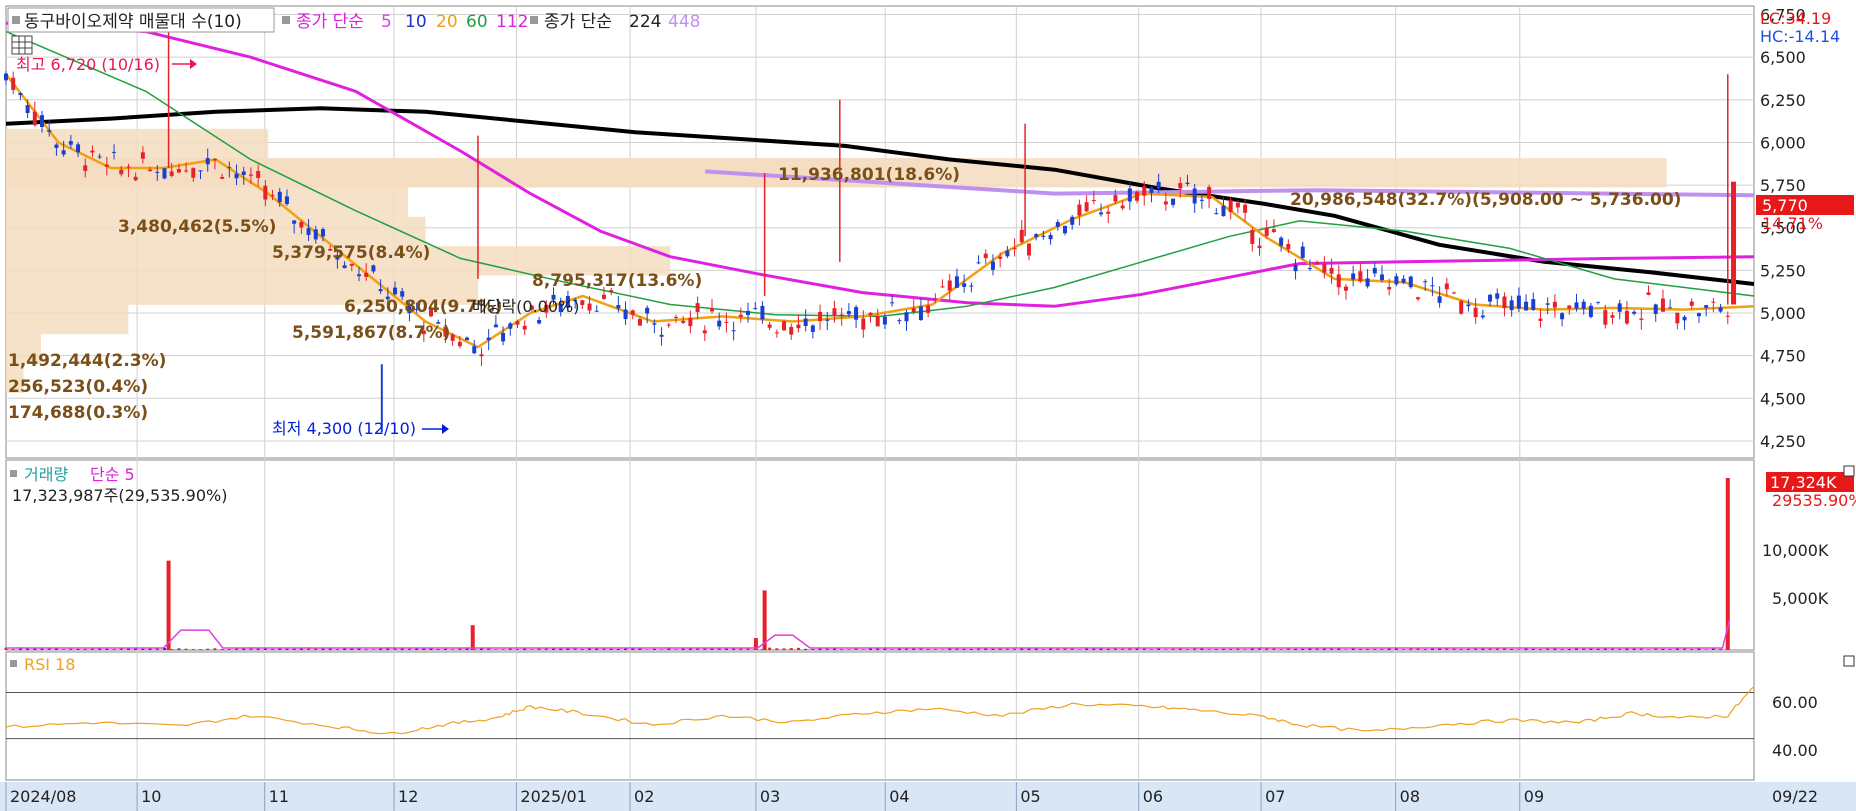 This screenshot has width=1856, height=811. Describe the element at coordinates (447, 22) in the screenshot. I see `legend-ma20: 20` at that location.